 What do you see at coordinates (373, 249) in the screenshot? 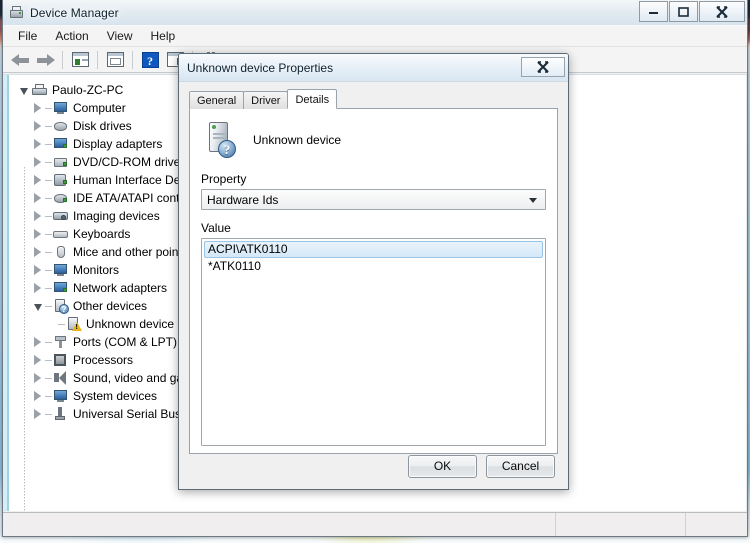
I see `list-item: ACPI\ATK0110` at bounding box center [373, 249].